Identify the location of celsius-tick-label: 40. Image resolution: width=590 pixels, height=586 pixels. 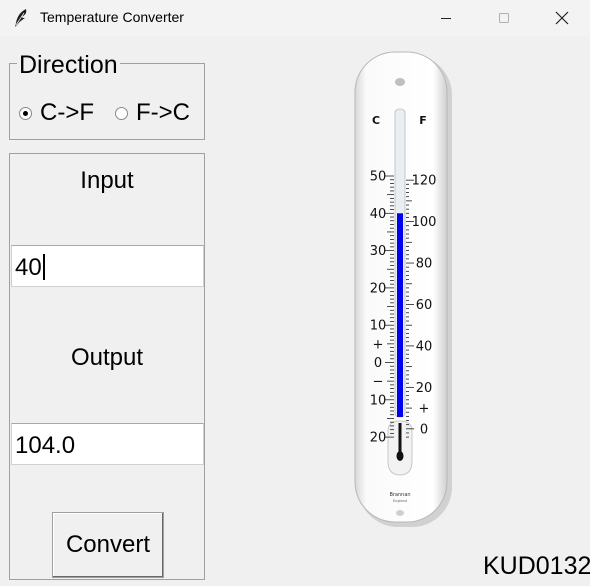
(378, 214).